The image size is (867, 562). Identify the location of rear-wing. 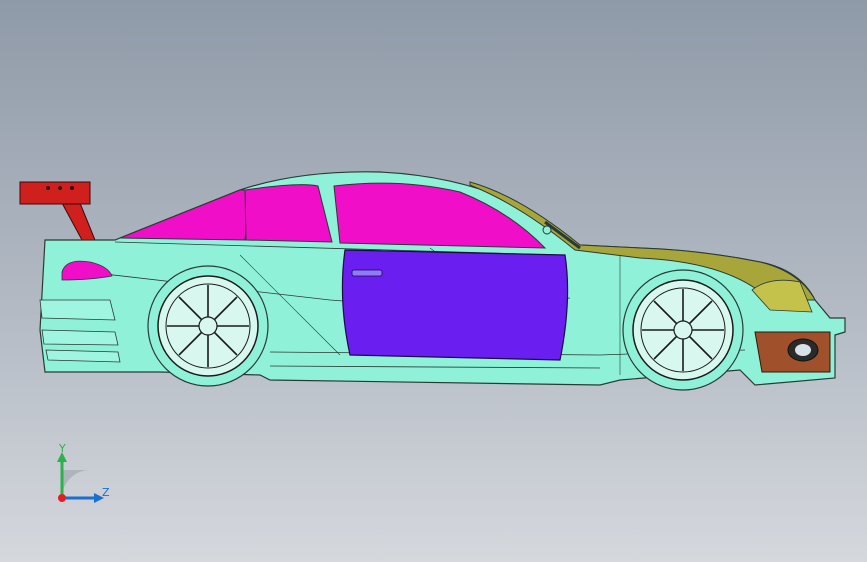
(57, 211).